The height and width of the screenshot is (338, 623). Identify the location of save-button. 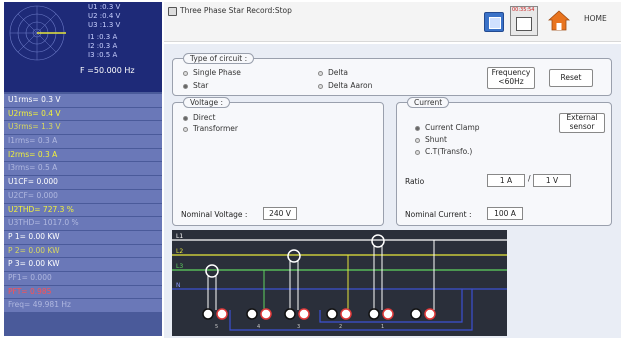
(494, 22).